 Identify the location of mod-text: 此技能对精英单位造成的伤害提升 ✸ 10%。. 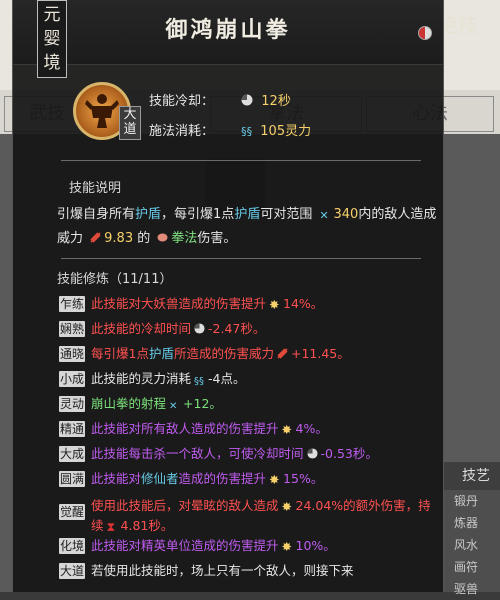
(264, 546).